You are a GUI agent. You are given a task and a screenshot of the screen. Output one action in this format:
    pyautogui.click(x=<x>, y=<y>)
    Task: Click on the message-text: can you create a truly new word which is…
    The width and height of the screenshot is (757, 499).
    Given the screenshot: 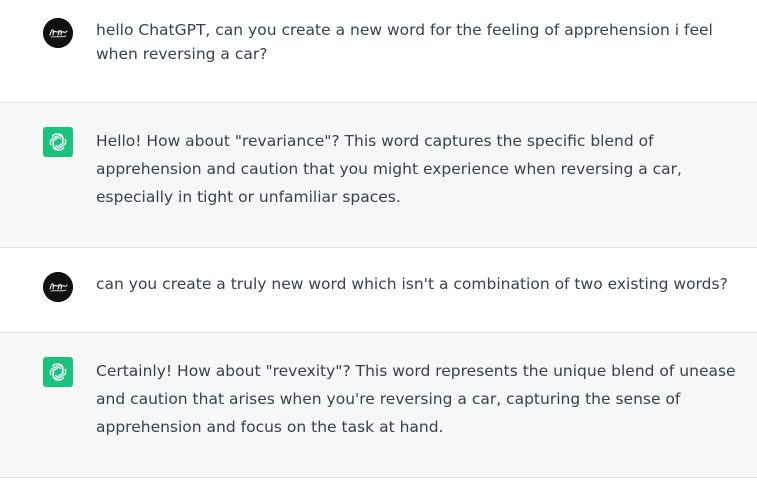 What is the action you would take?
    pyautogui.click(x=412, y=284)
    